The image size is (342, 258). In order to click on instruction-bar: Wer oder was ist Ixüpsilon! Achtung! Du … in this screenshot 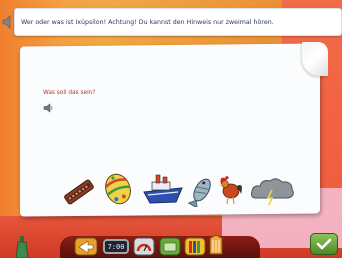, I will do `click(178, 22)`.